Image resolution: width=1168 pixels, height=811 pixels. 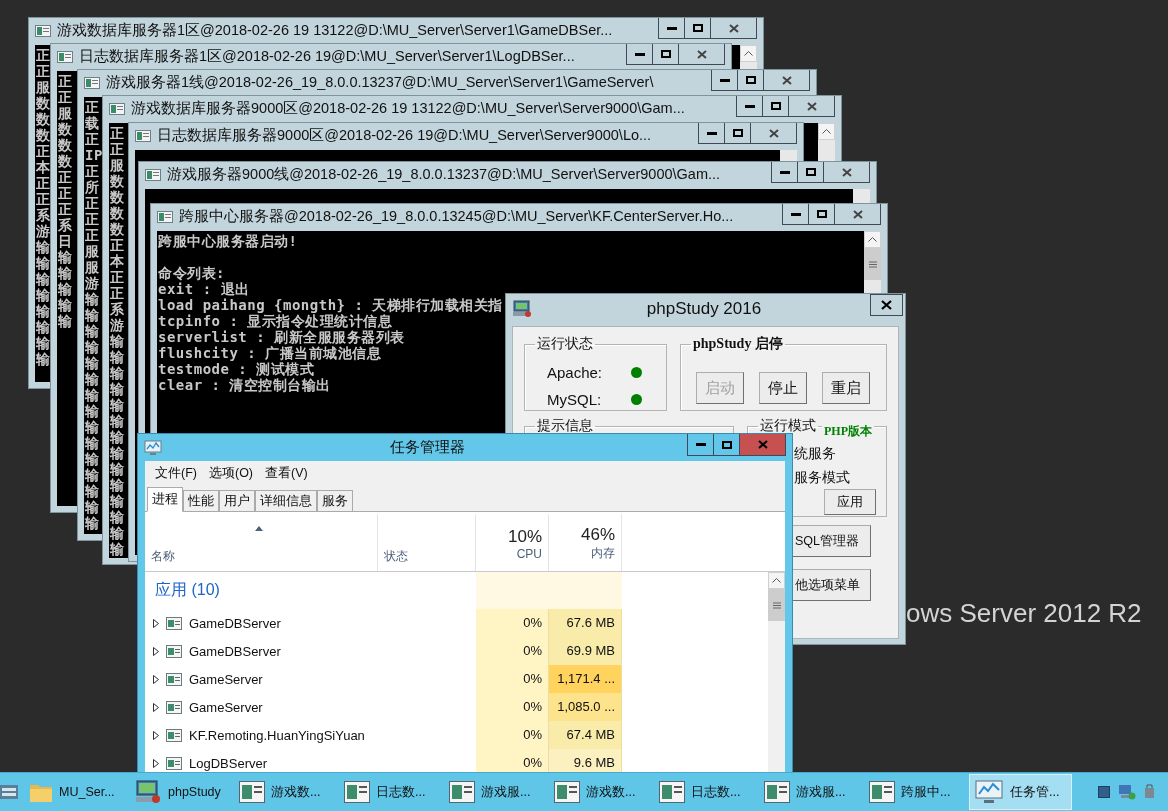 I want to click on close-icon, so click(x=786, y=80).